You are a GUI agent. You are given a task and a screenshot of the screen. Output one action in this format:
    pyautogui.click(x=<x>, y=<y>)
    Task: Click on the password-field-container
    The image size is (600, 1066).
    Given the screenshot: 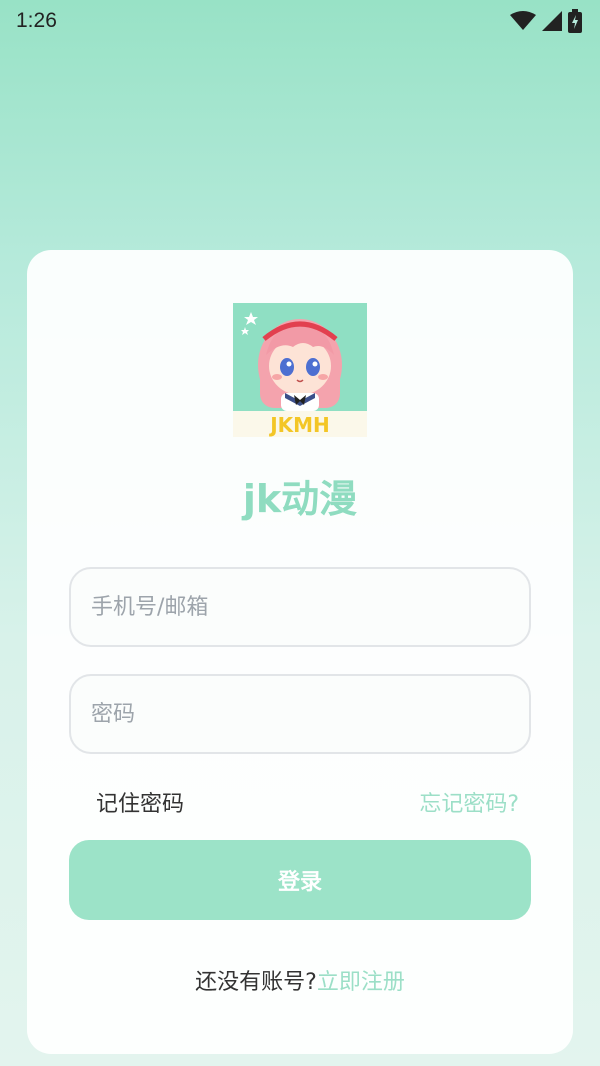 What is the action you would take?
    pyautogui.click(x=300, y=714)
    